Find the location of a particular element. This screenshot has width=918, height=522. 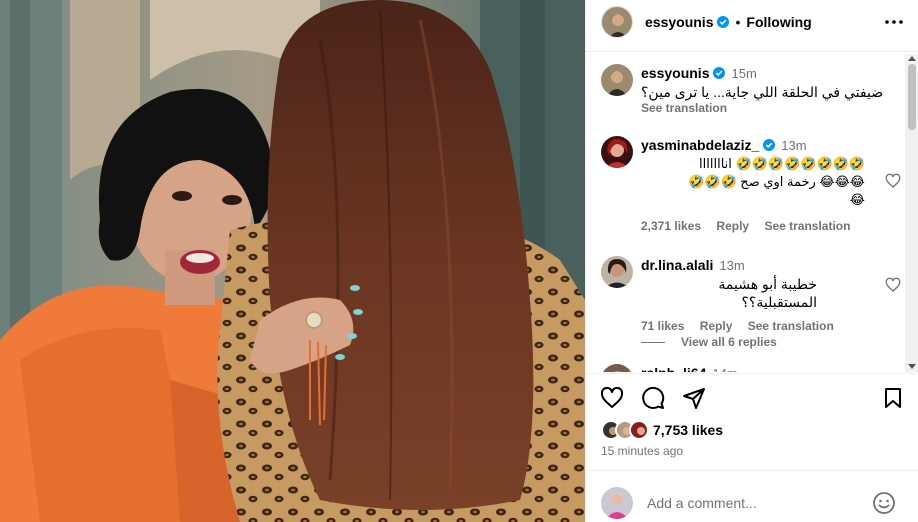

post-header: essyounis • Following is located at coordinates (752, 21).